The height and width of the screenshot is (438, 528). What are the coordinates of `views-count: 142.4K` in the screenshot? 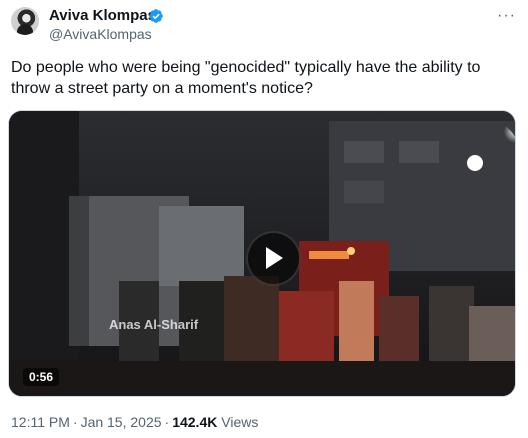 It's located at (195, 422).